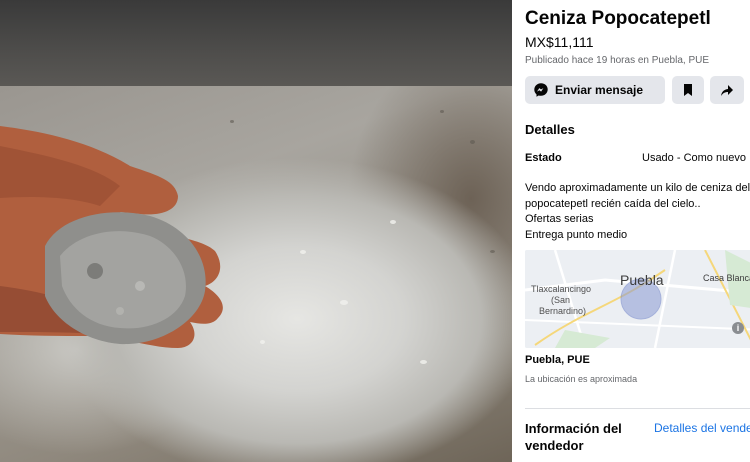 The width and height of the screenshot is (750, 462). Describe the element at coordinates (541, 90) in the screenshot. I see `messenger-icon` at that location.